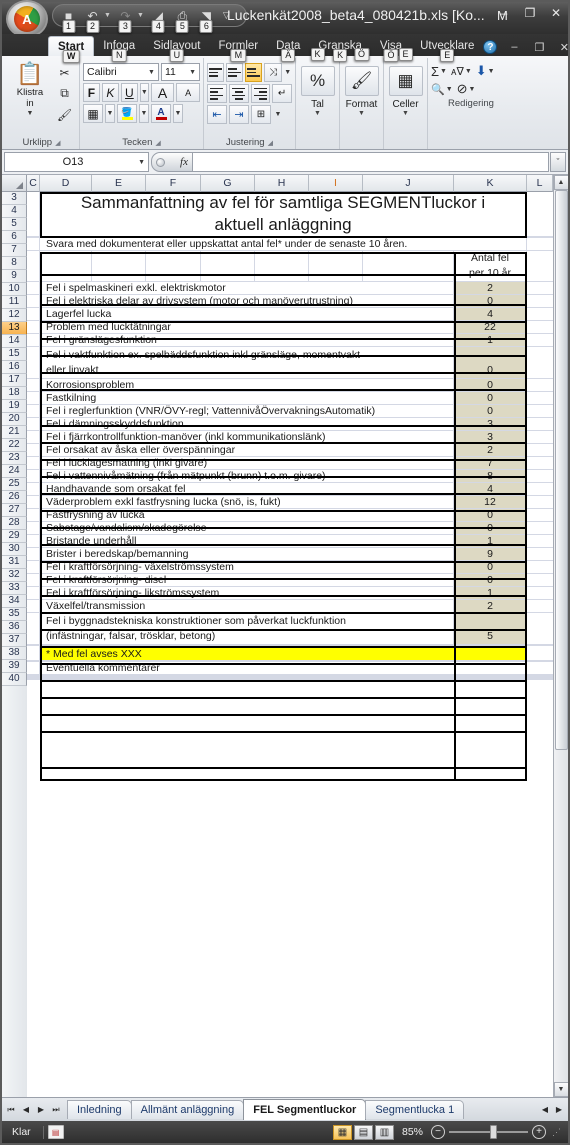 Image resolution: width=570 pixels, height=1145 pixels. Describe the element at coordinates (91, 92) in the screenshot. I see `bold-button: F` at that location.